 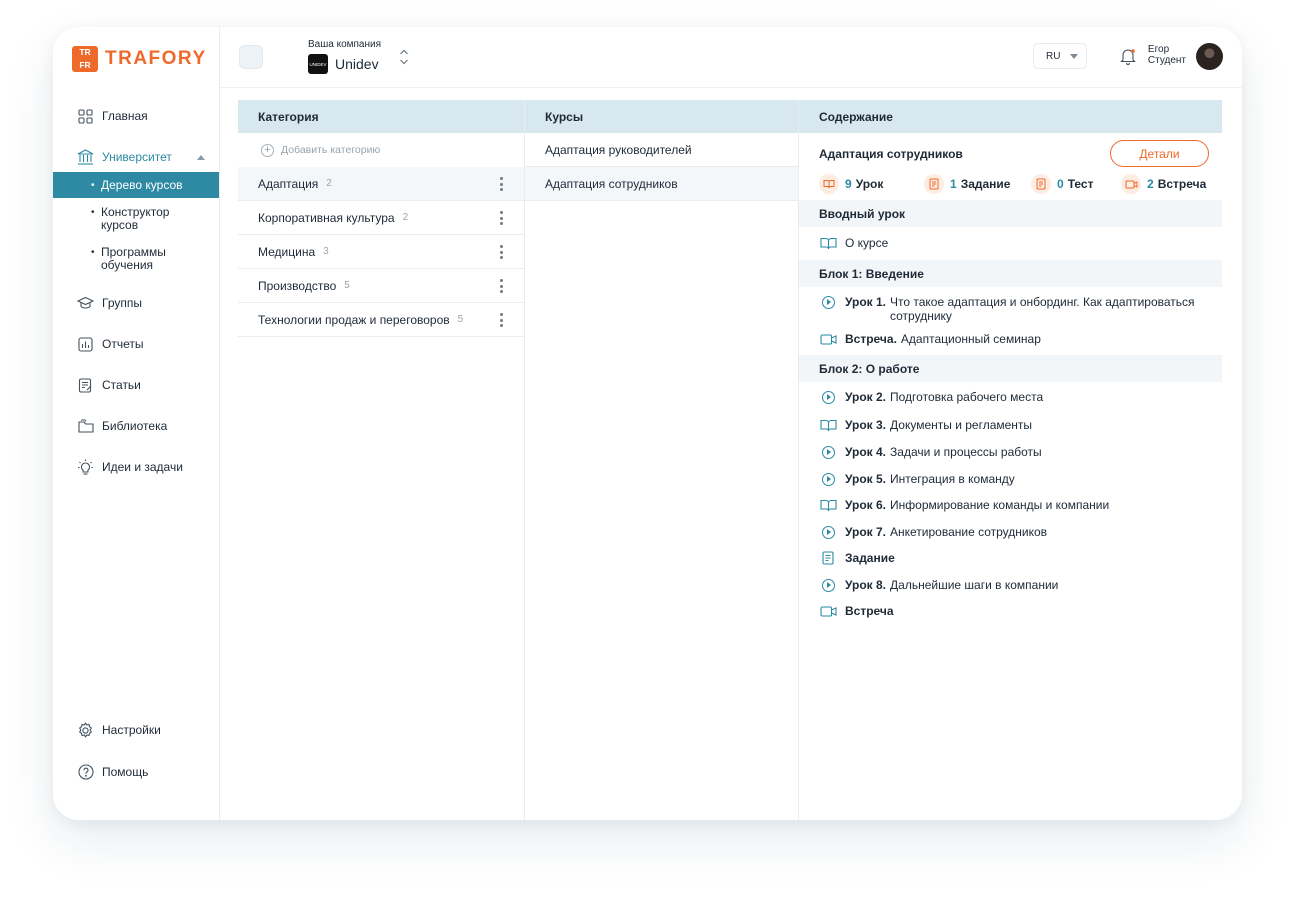 What do you see at coordinates (85, 730) in the screenshot?
I see `gear-icon` at bounding box center [85, 730].